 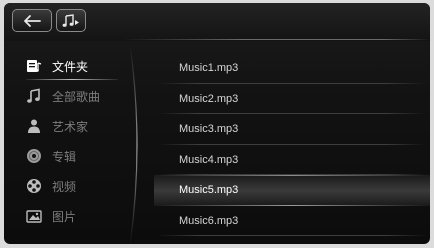 What do you see at coordinates (209, 159) in the screenshot?
I see `file-name: Music4.mp3` at bounding box center [209, 159].